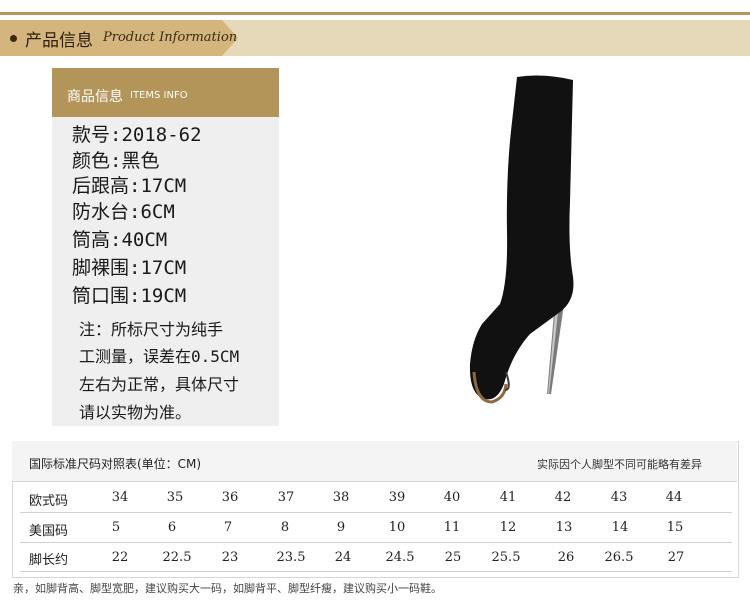  What do you see at coordinates (674, 497) in the screenshot?
I see `table-cell: 44` at bounding box center [674, 497].